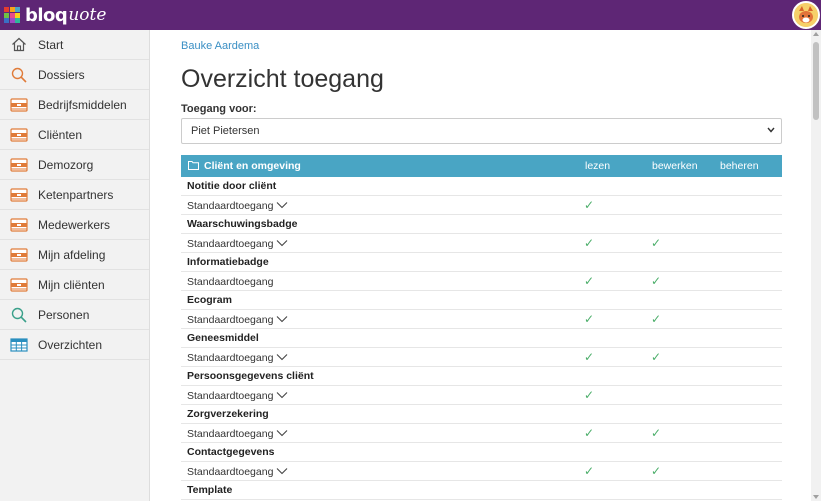  Describe the element at coordinates (51, 44) in the screenshot. I see `sidebar-item-label: Start` at that location.